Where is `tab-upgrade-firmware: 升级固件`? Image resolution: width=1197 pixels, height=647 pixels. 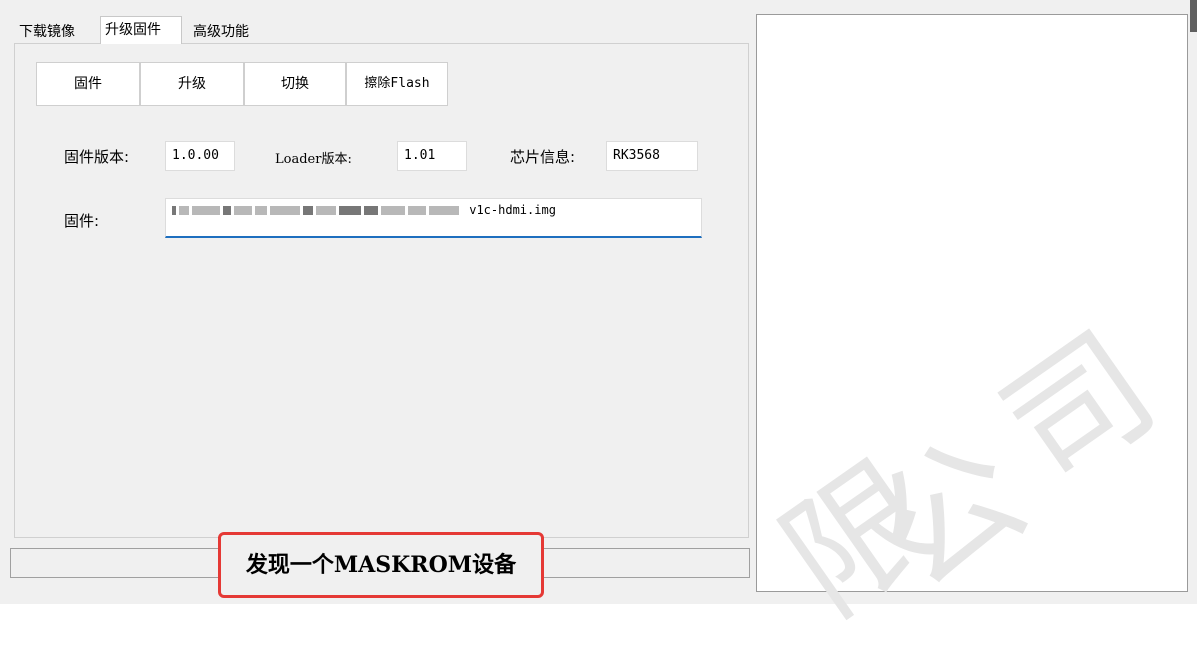
tab-upgrade-firmware: 升级固件 is located at coordinates (141, 30).